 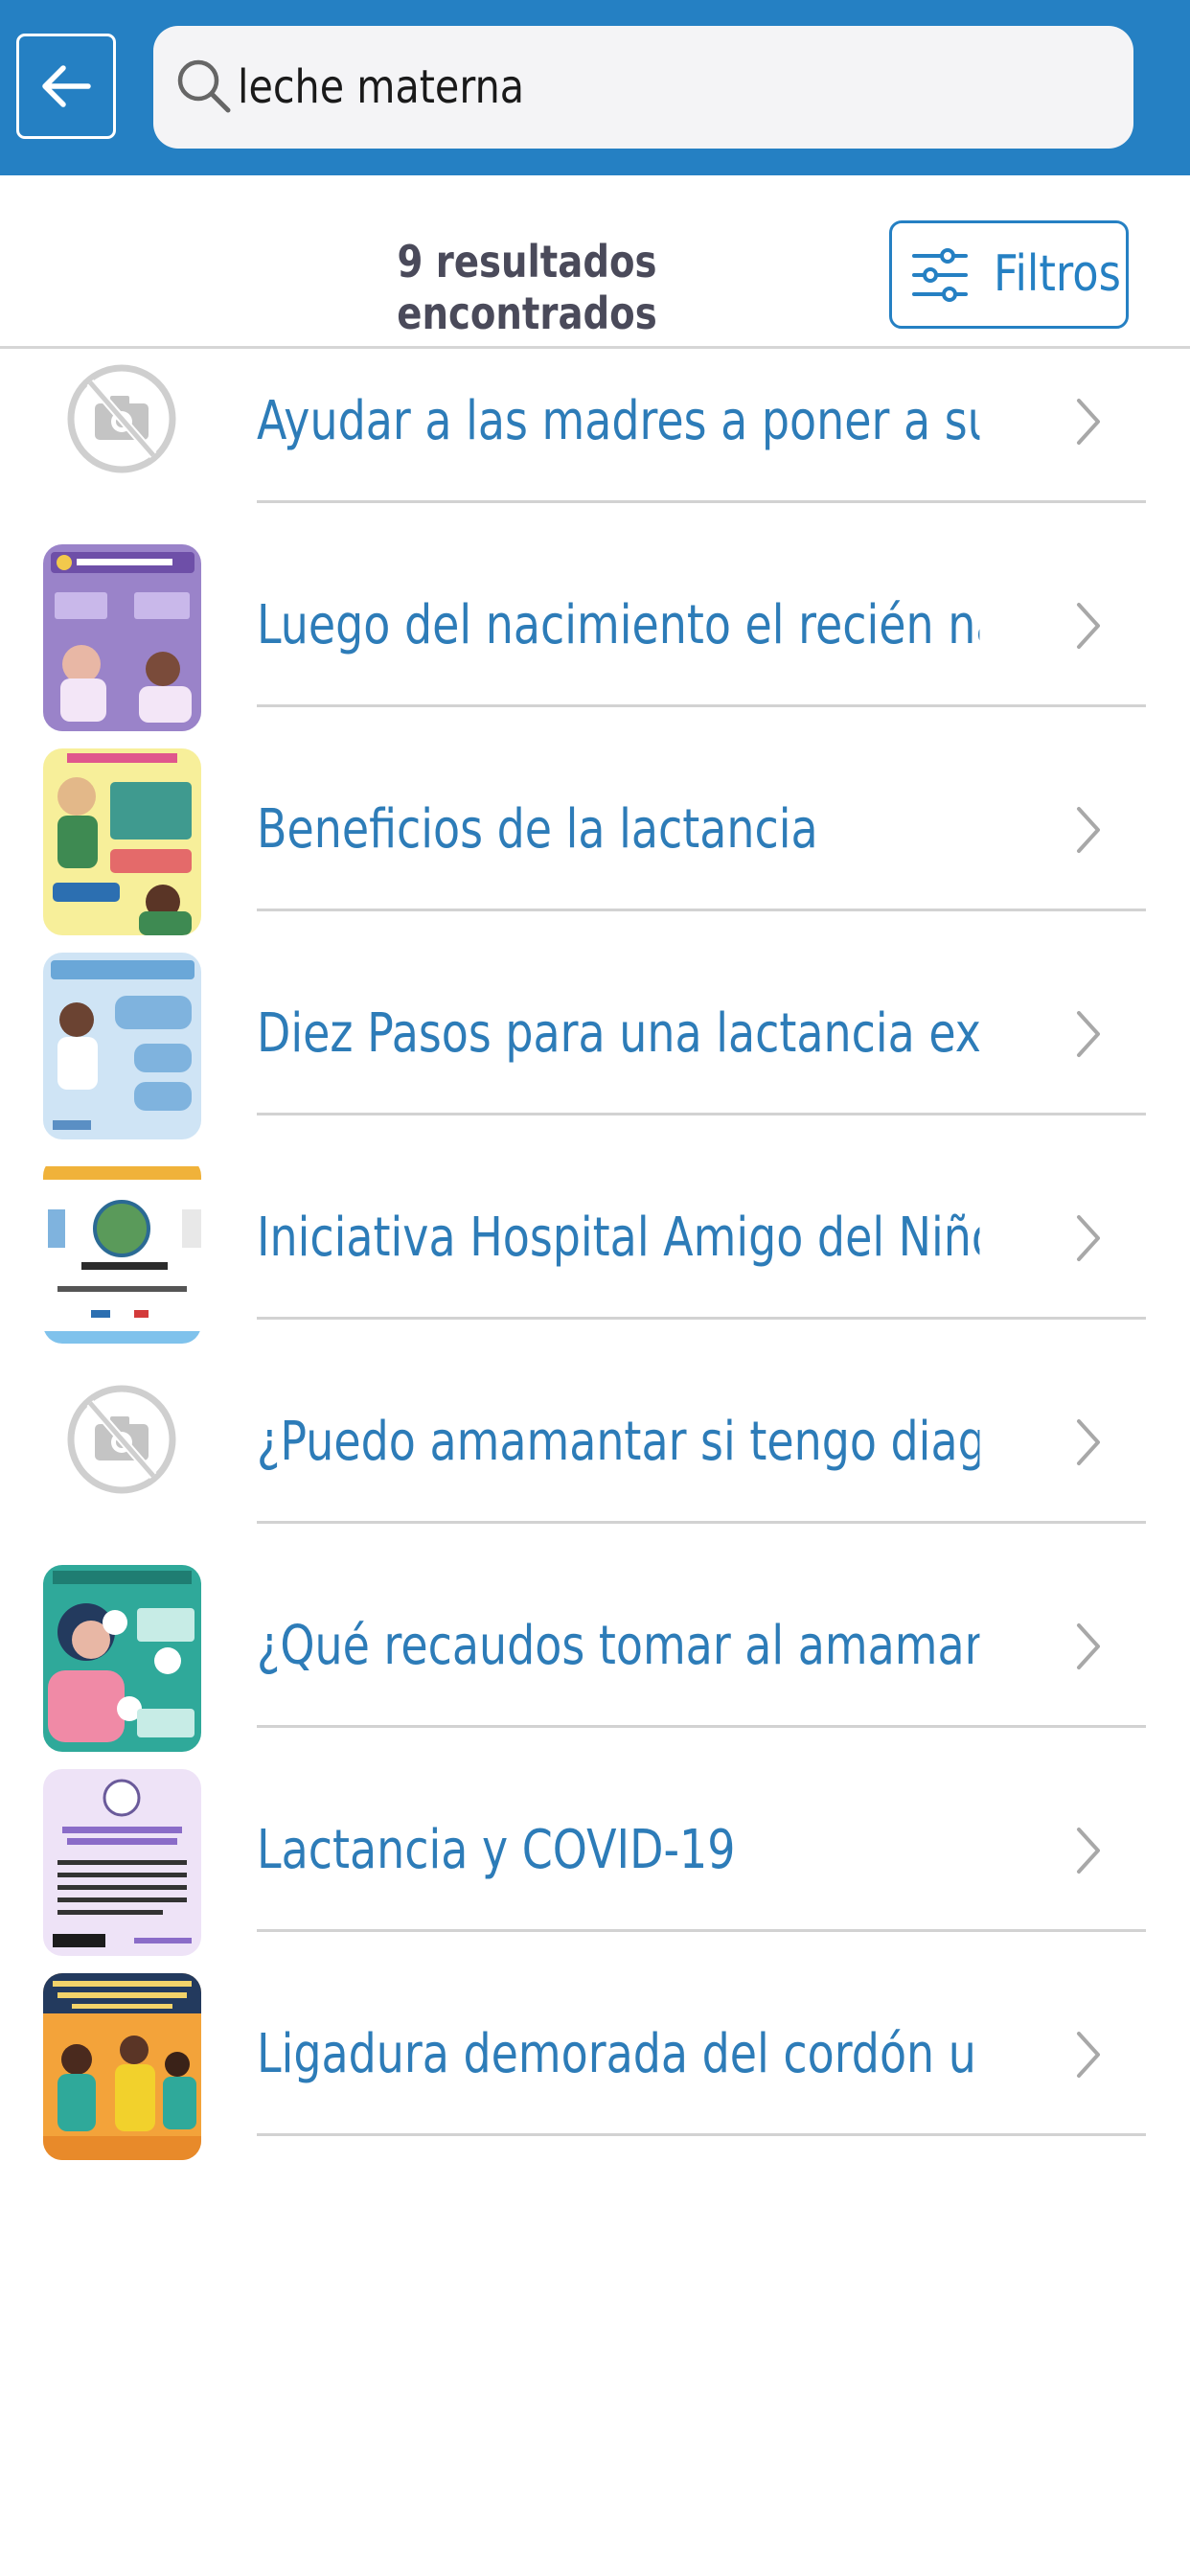 I want to click on teal-mother-covid-infographic, so click(x=122, y=1658).